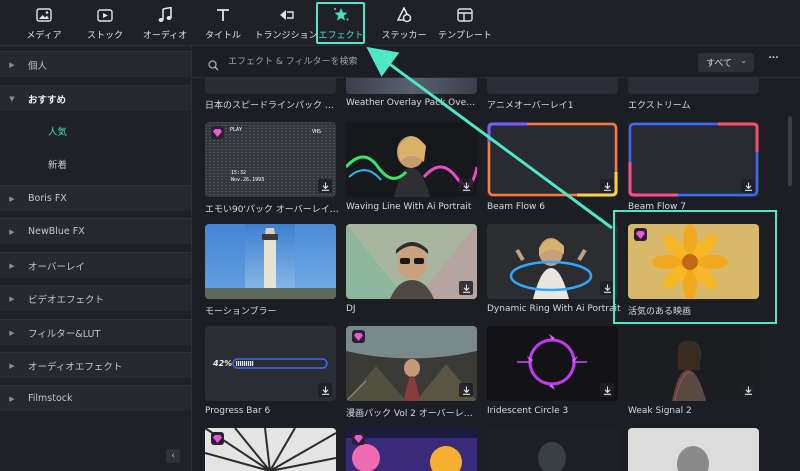 Image resolution: width=800 pixels, height=471 pixels. I want to click on tab-sticker: ステッカー, so click(404, 25).